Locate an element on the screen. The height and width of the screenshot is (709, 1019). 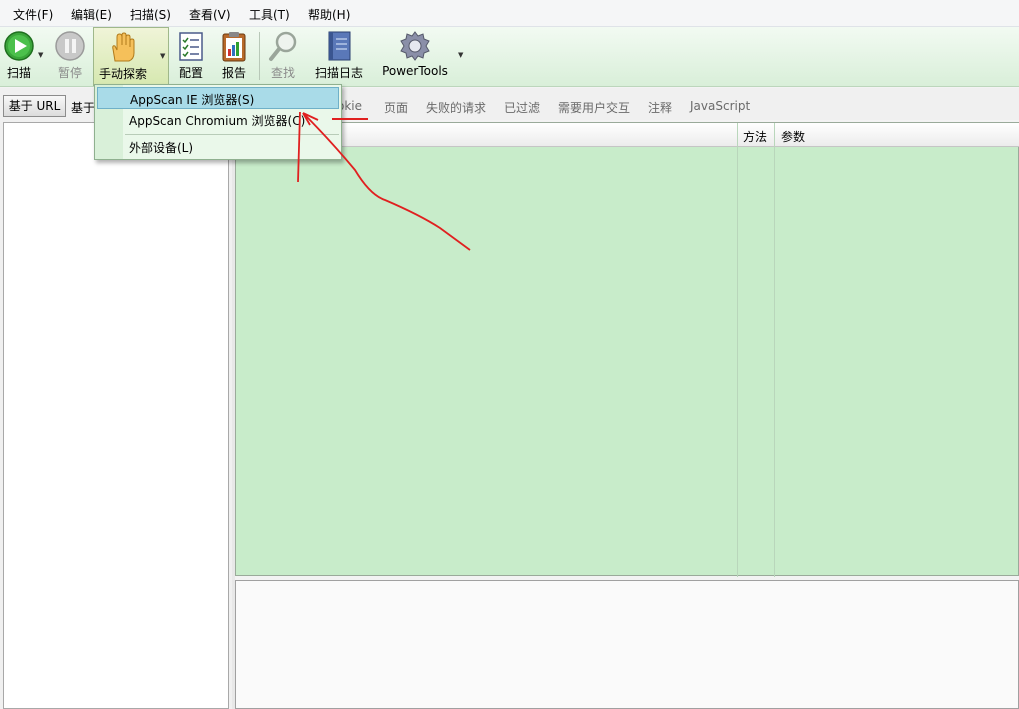
powertools-label: PowerTools is located at coordinates (415, 71).